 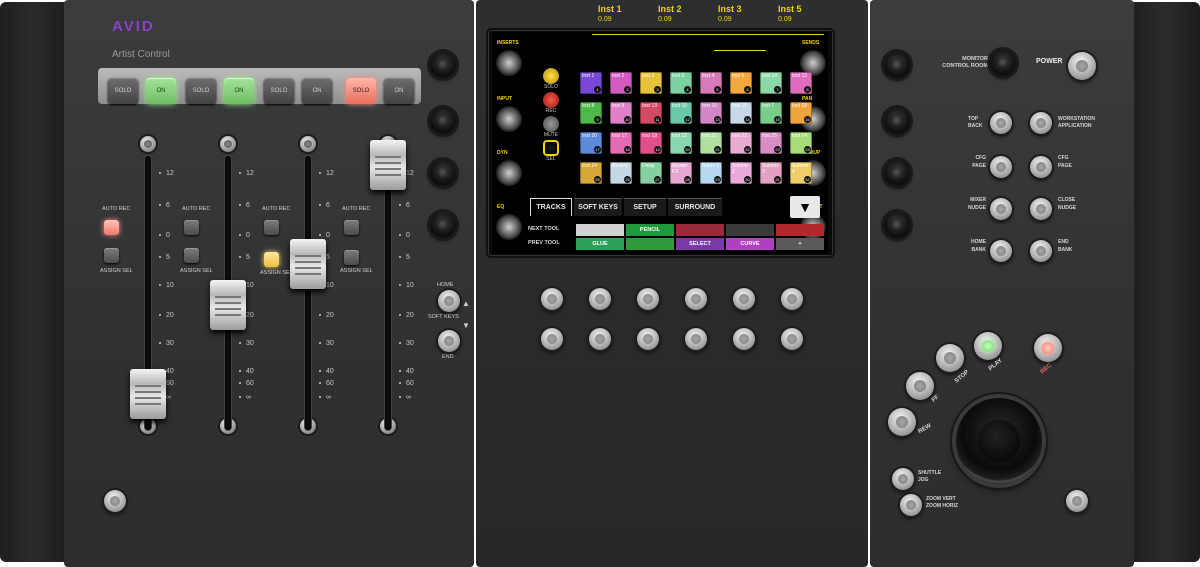 I want to click on bank-right-button, so click(x=1041, y=251).